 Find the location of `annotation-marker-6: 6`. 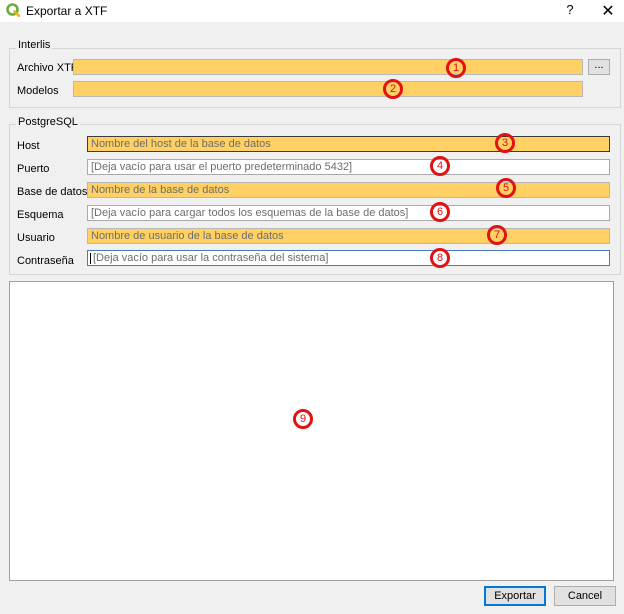

annotation-marker-6: 6 is located at coordinates (440, 212).